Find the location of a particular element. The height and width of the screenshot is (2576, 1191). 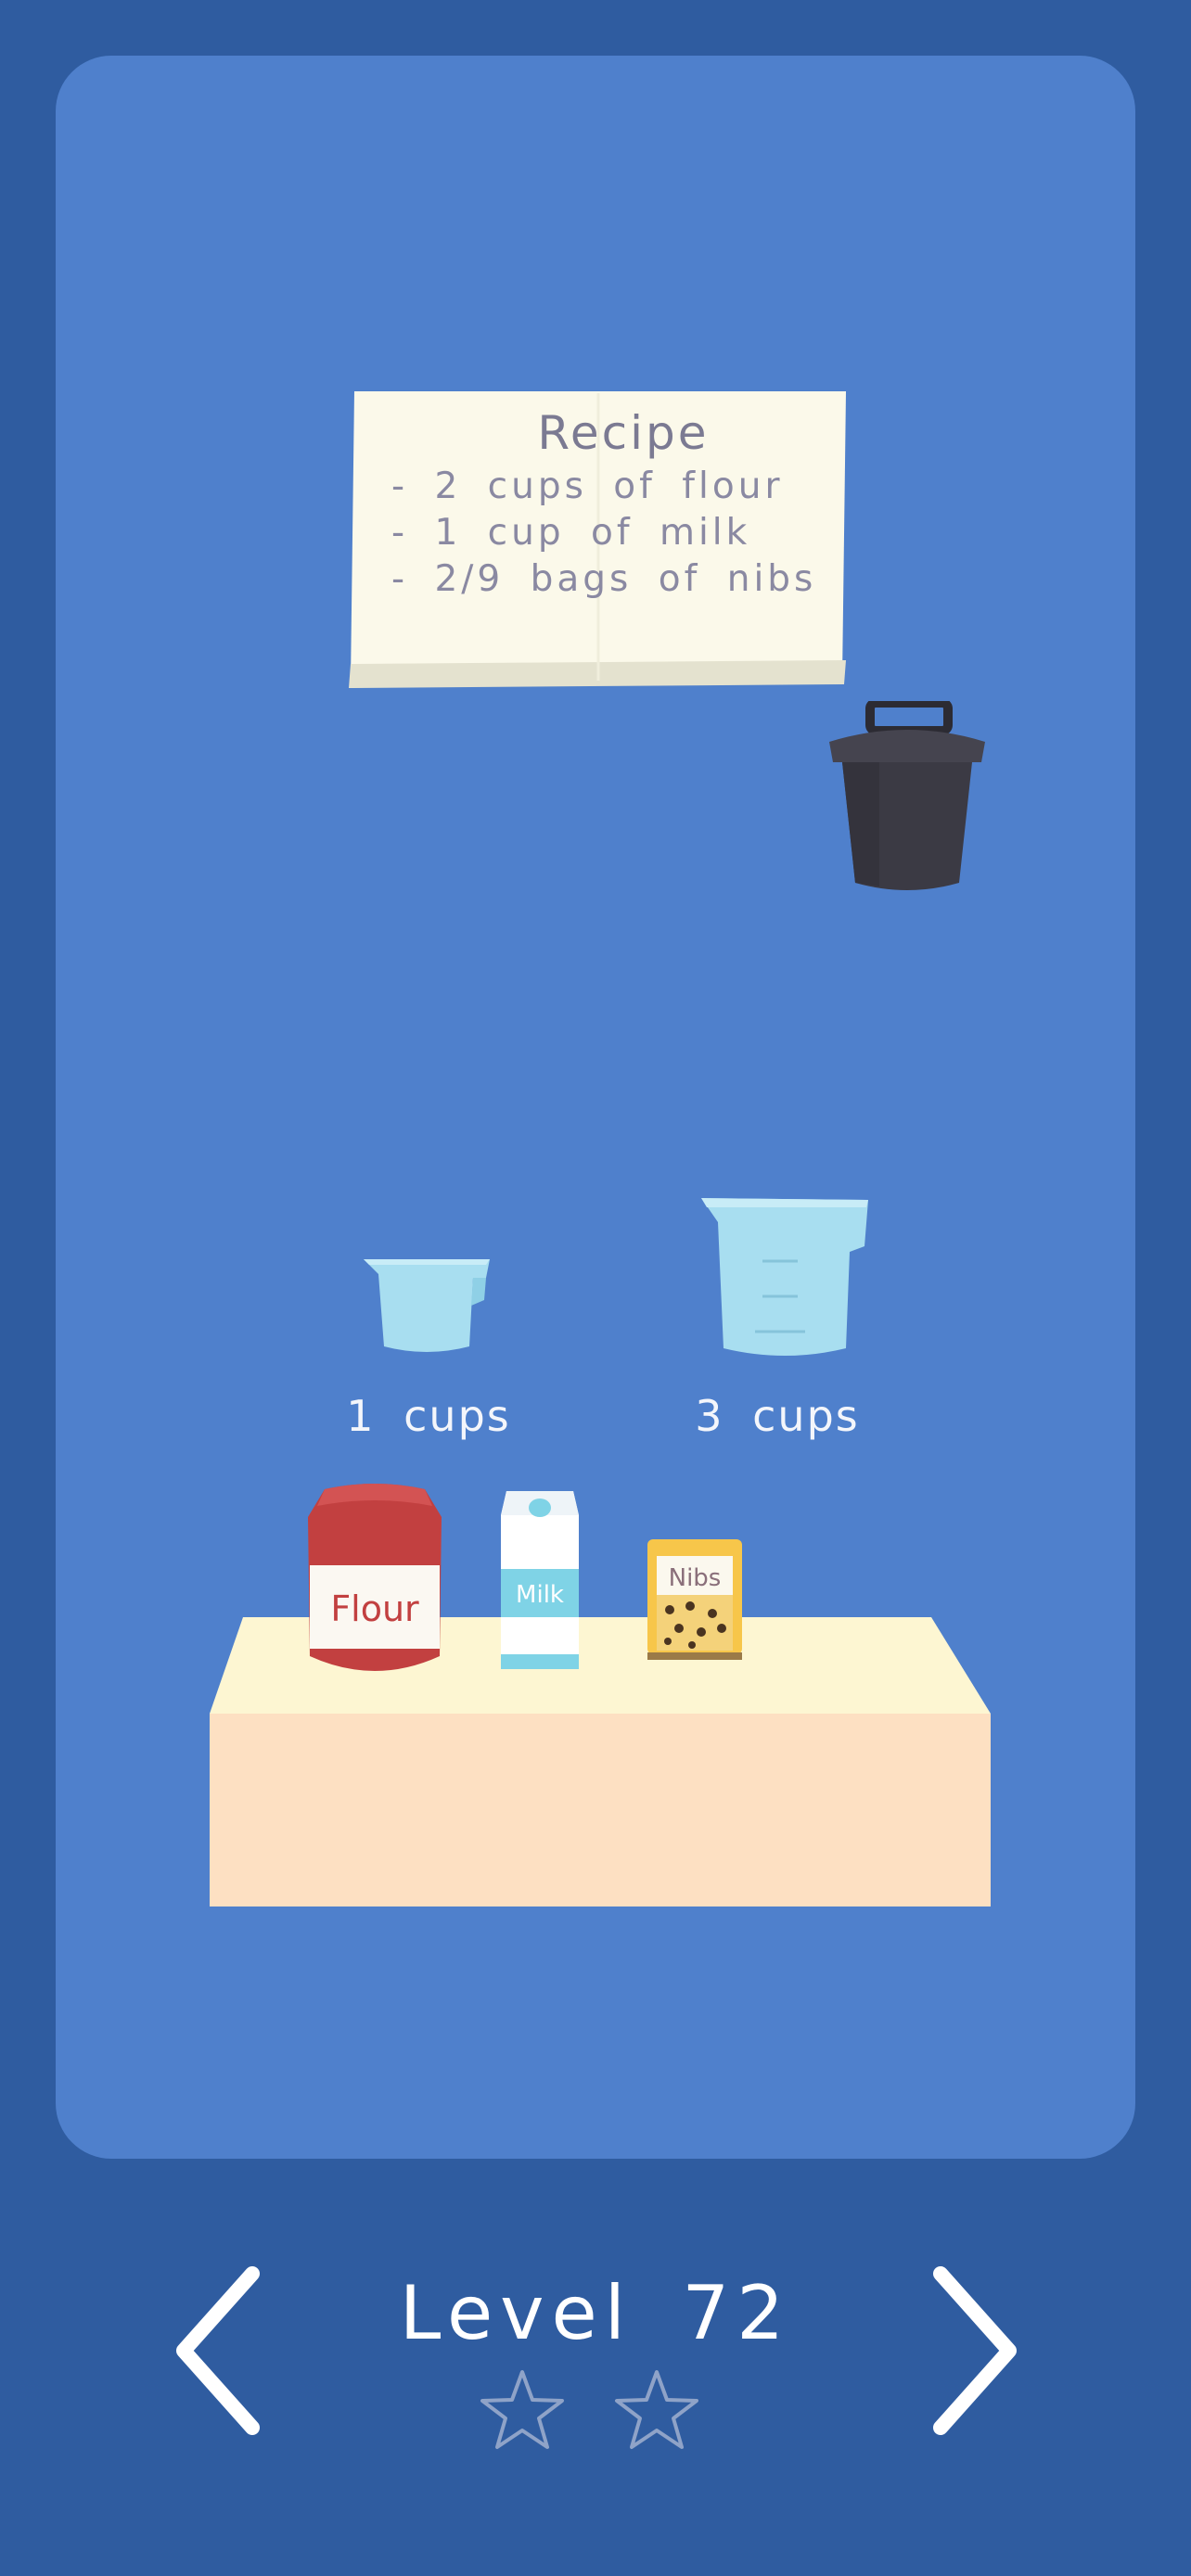

recipe-title: Recipe is located at coordinates (623, 433).